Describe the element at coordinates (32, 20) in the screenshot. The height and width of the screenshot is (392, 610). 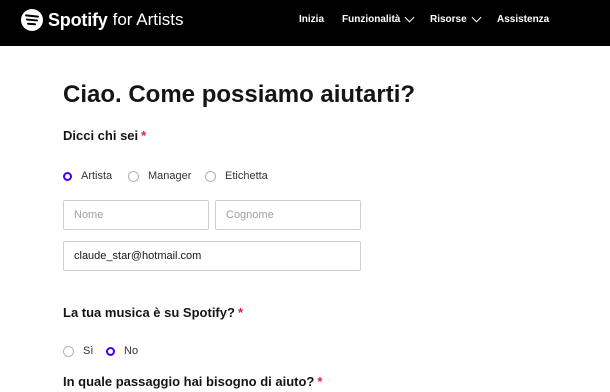
I see `spotify-icon` at that location.